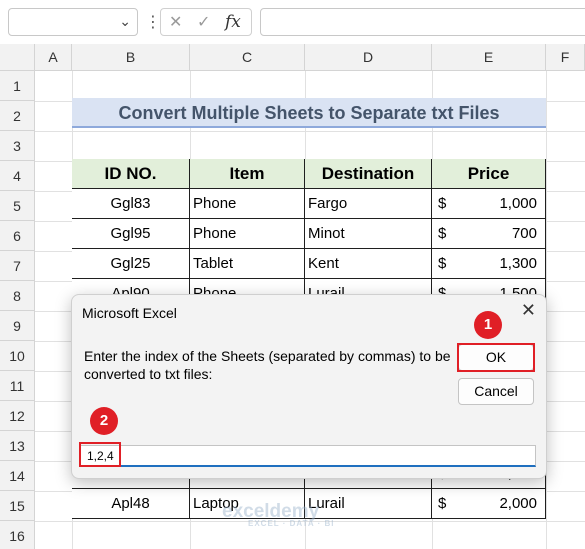  I want to click on header-id: ID NO., so click(131, 174).